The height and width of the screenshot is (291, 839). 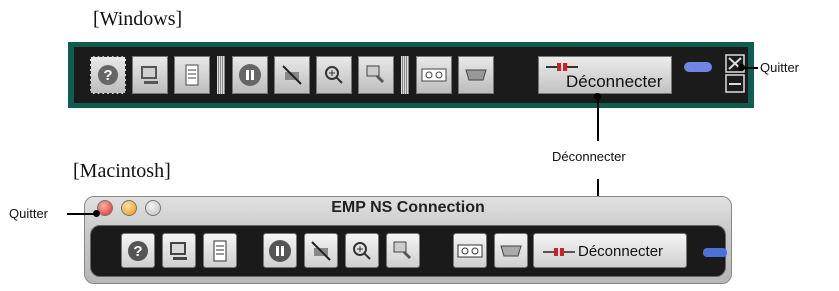 What do you see at coordinates (408, 207) in the screenshot?
I see `mac-window-title: EMP NS Connection` at bounding box center [408, 207].